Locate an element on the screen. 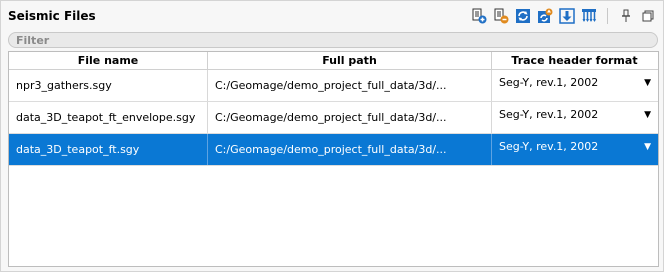  filter-box is located at coordinates (333, 40).